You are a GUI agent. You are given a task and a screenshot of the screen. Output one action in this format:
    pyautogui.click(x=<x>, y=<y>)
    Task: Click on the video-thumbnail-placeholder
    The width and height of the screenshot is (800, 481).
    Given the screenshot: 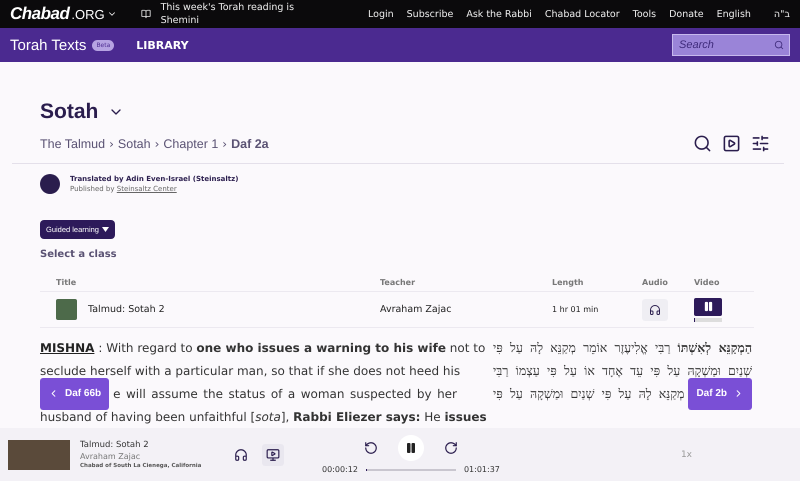 What is the action you would take?
    pyautogui.click(x=39, y=455)
    